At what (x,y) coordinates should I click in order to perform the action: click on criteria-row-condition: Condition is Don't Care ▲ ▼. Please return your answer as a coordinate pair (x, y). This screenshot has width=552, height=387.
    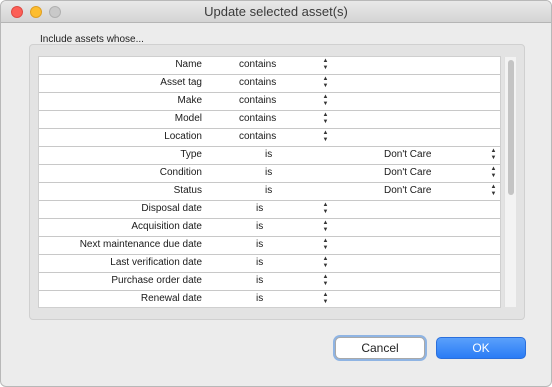
    Looking at the image, I should click on (269, 174).